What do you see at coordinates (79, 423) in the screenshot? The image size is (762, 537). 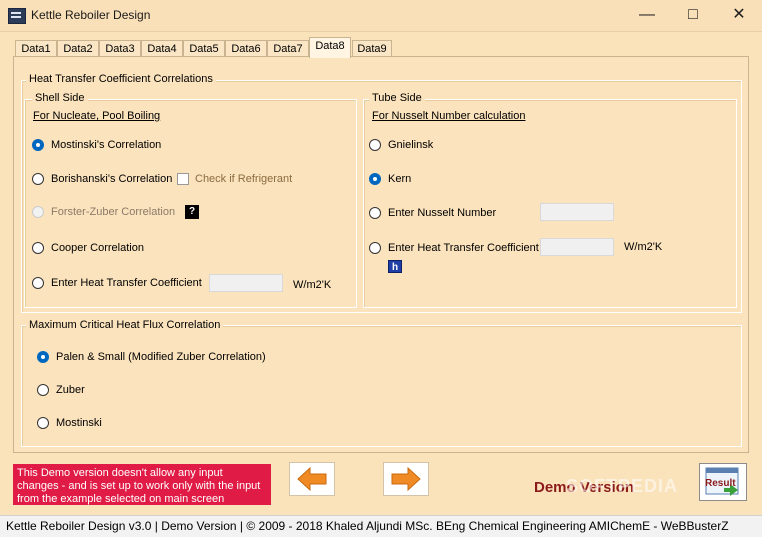 I see `label-chf-mostinski: Mostinski` at bounding box center [79, 423].